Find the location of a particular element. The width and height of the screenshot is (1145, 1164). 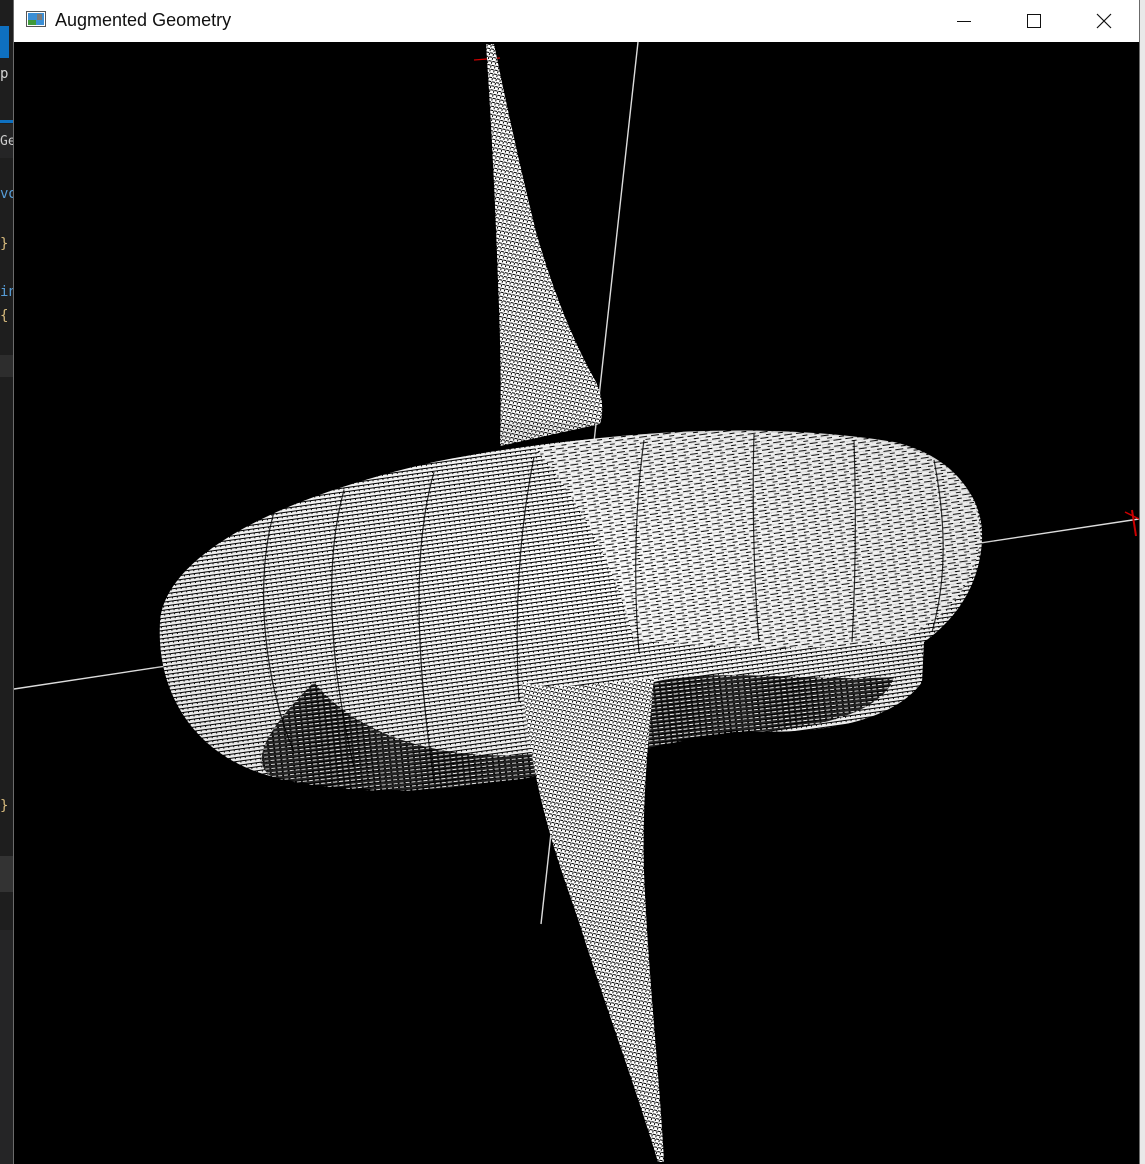

editor-fragment: Ge is located at coordinates (7, 141).